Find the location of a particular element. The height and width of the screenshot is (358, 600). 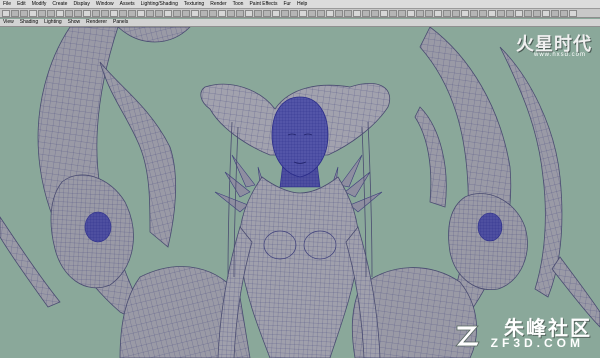

right-pod is located at coordinates (488, 242).